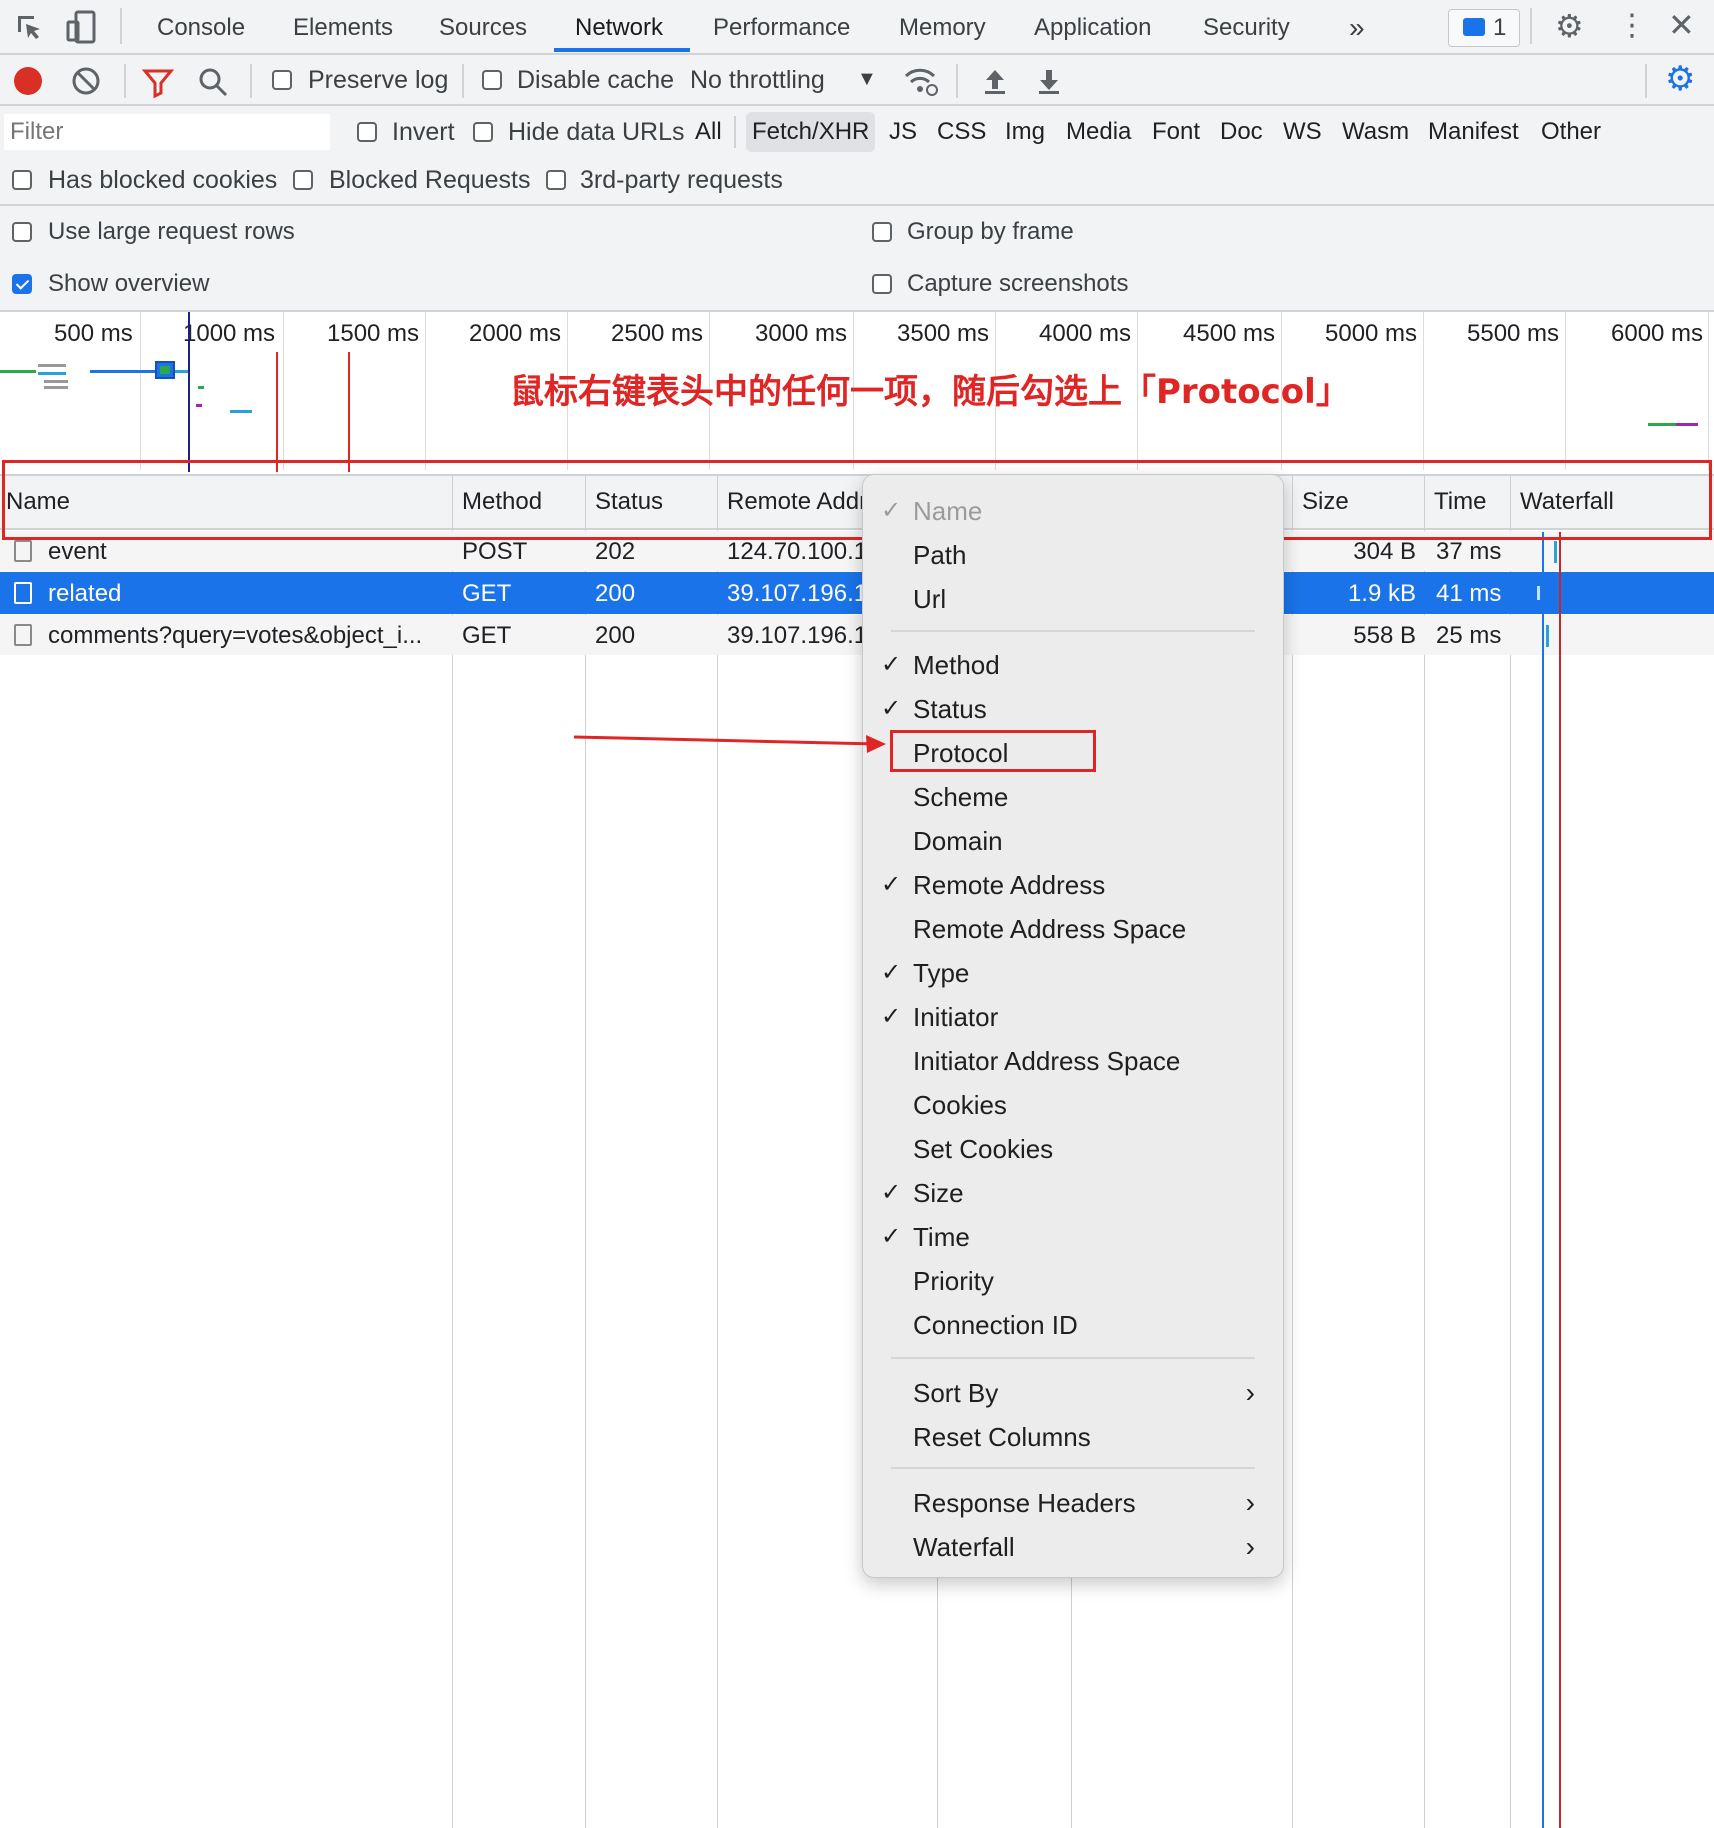  Describe the element at coordinates (1025, 132) in the screenshot. I see `filter-type-img: Img` at that location.